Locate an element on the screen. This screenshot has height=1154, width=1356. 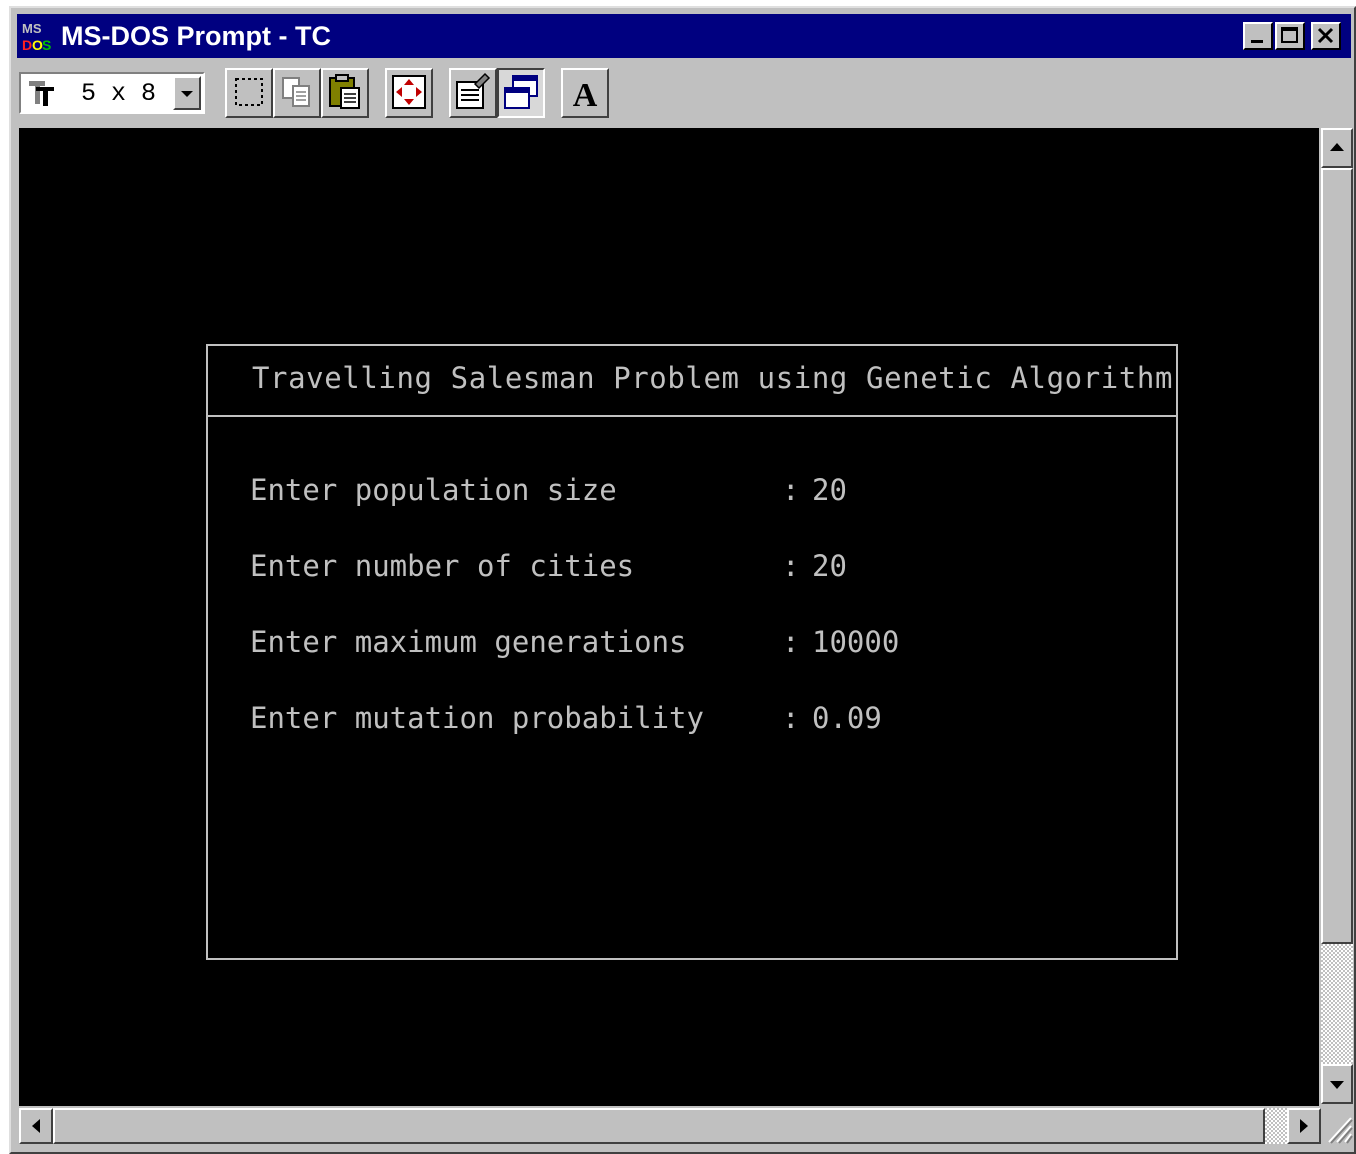
font-size-value: 5 x 8 is located at coordinates (119, 93).